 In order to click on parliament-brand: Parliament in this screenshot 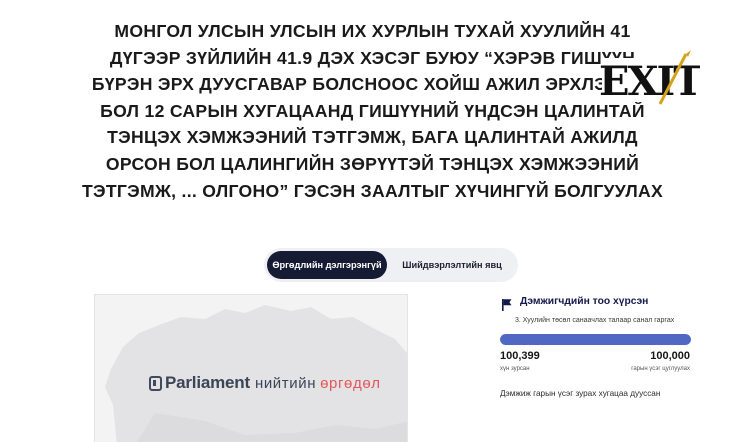, I will do `click(207, 382)`.